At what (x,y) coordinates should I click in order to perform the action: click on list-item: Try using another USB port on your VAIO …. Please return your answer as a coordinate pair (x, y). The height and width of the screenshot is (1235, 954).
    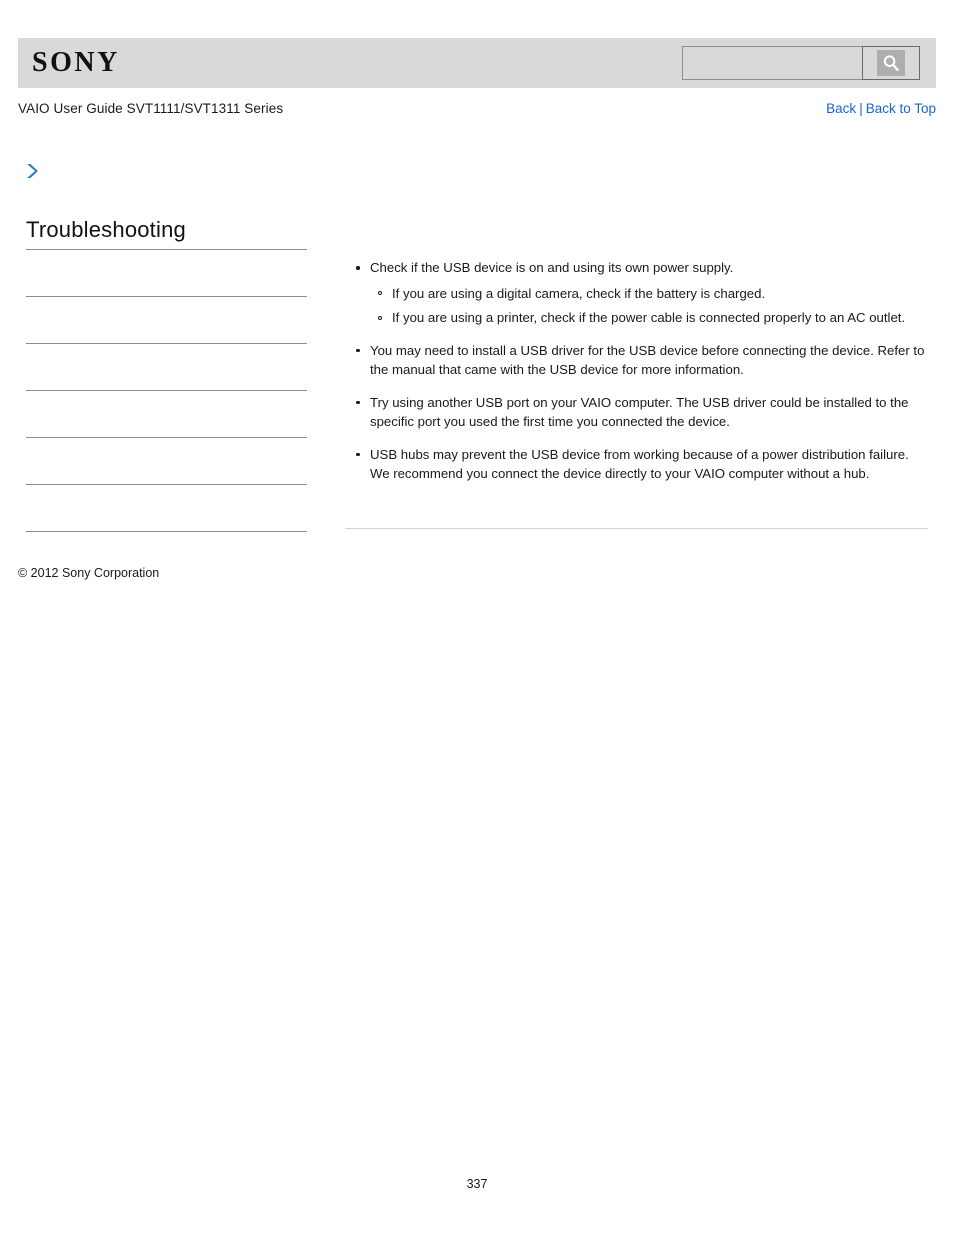
    Looking at the image, I should click on (636, 412).